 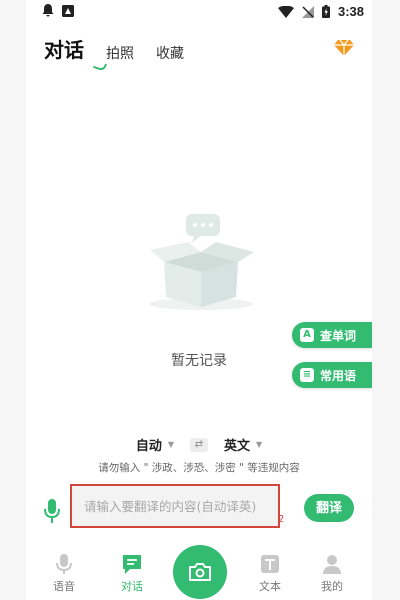 I want to click on text-icon, so click(x=270, y=564).